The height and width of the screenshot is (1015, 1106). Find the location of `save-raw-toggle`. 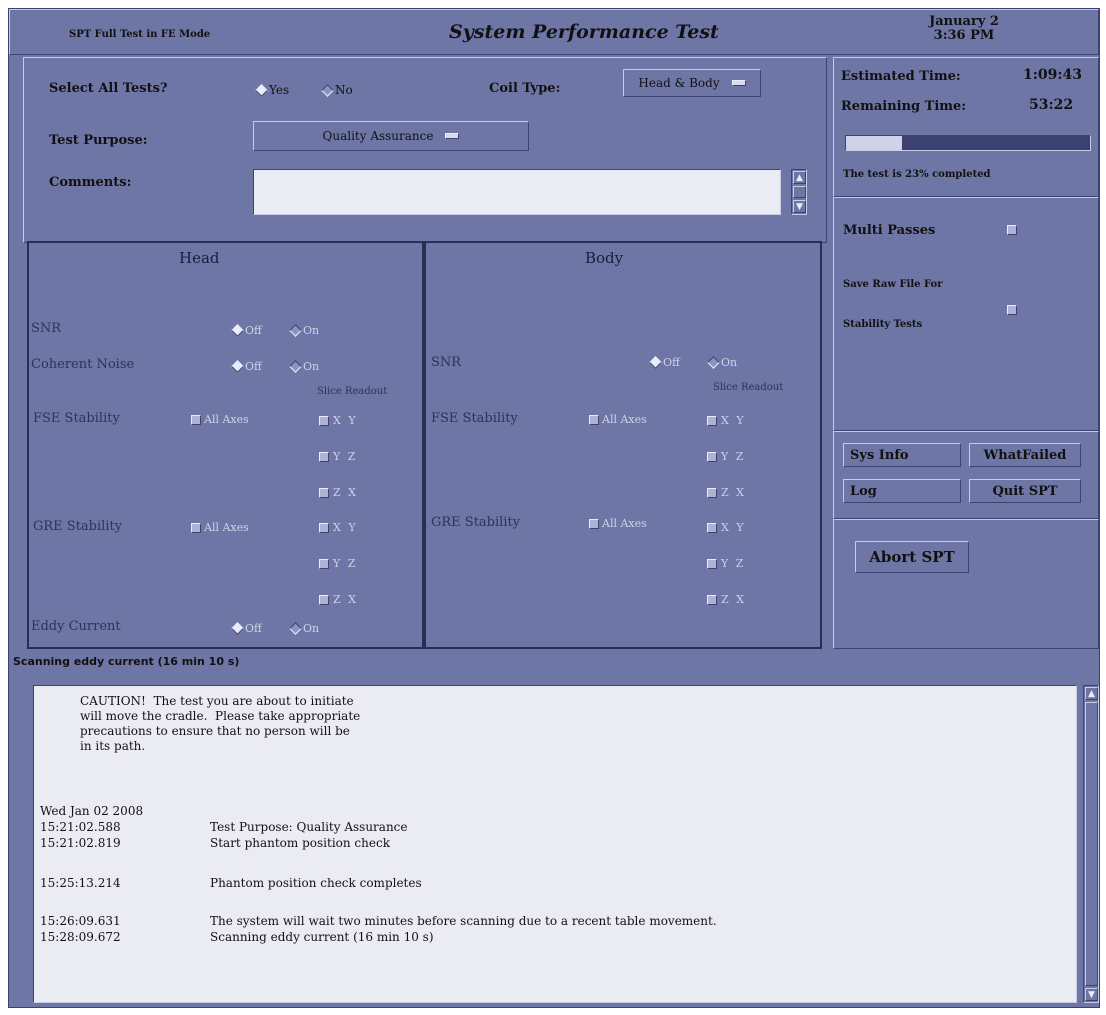

save-raw-toggle is located at coordinates (1012, 310).